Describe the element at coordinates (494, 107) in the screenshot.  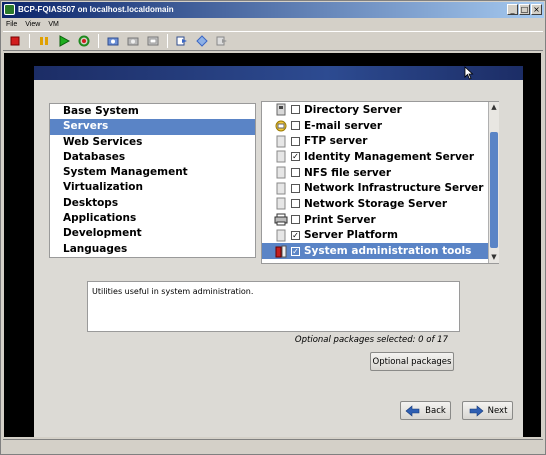
I see `scroll-up-icon: ▲` at that location.